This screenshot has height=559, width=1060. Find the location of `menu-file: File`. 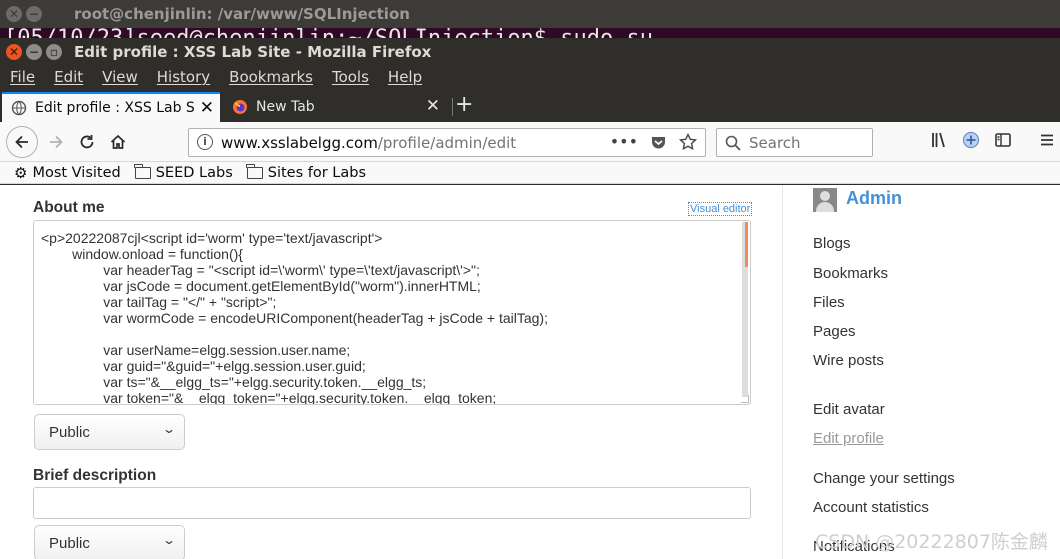

menu-file: File is located at coordinates (22, 78).